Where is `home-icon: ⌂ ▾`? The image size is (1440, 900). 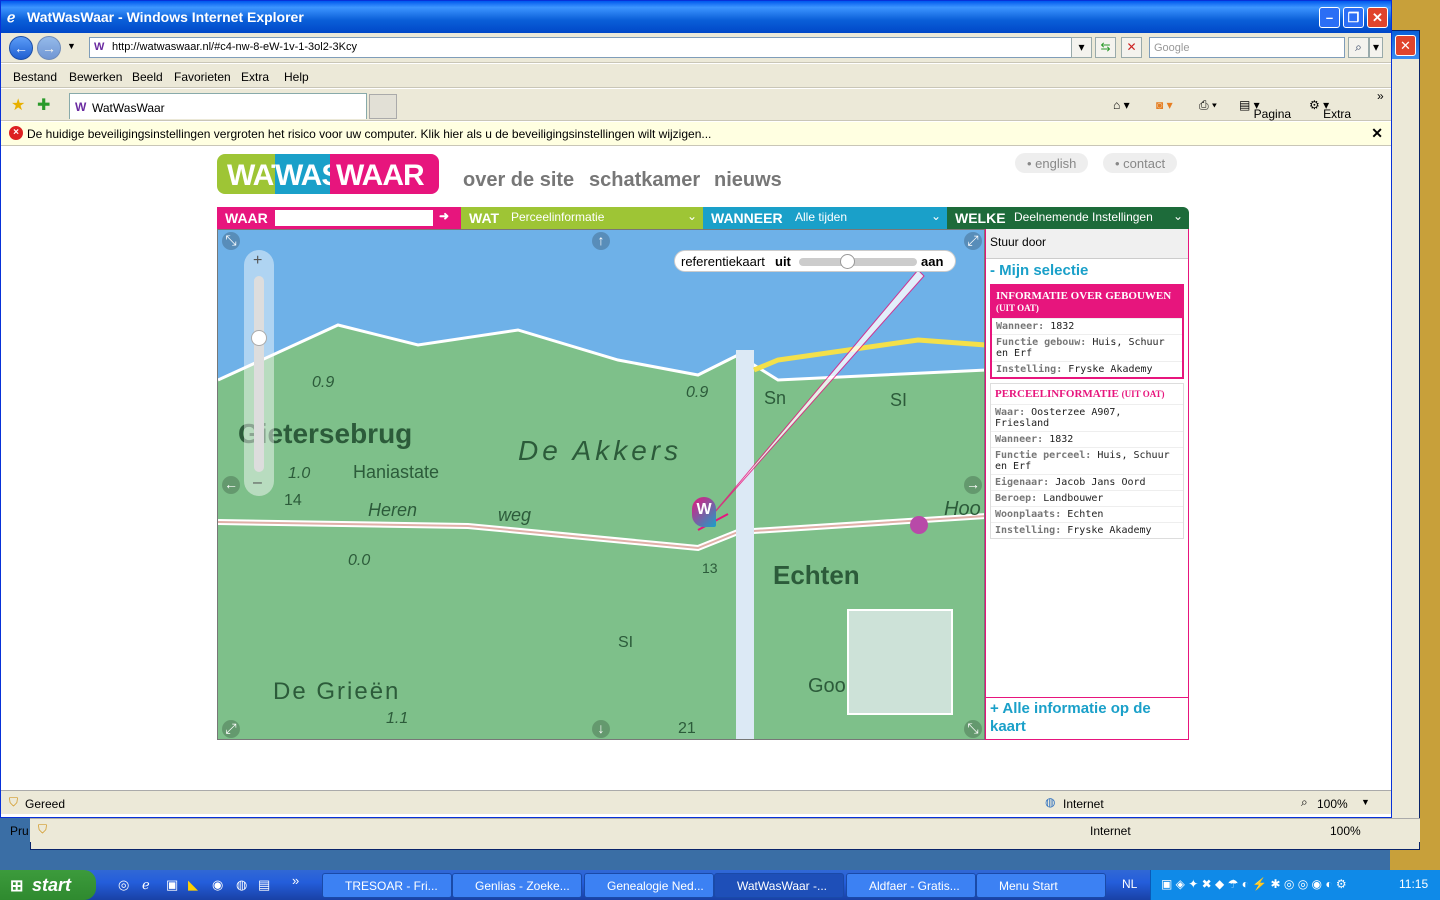 home-icon: ⌂ ▾ is located at coordinates (1121, 105).